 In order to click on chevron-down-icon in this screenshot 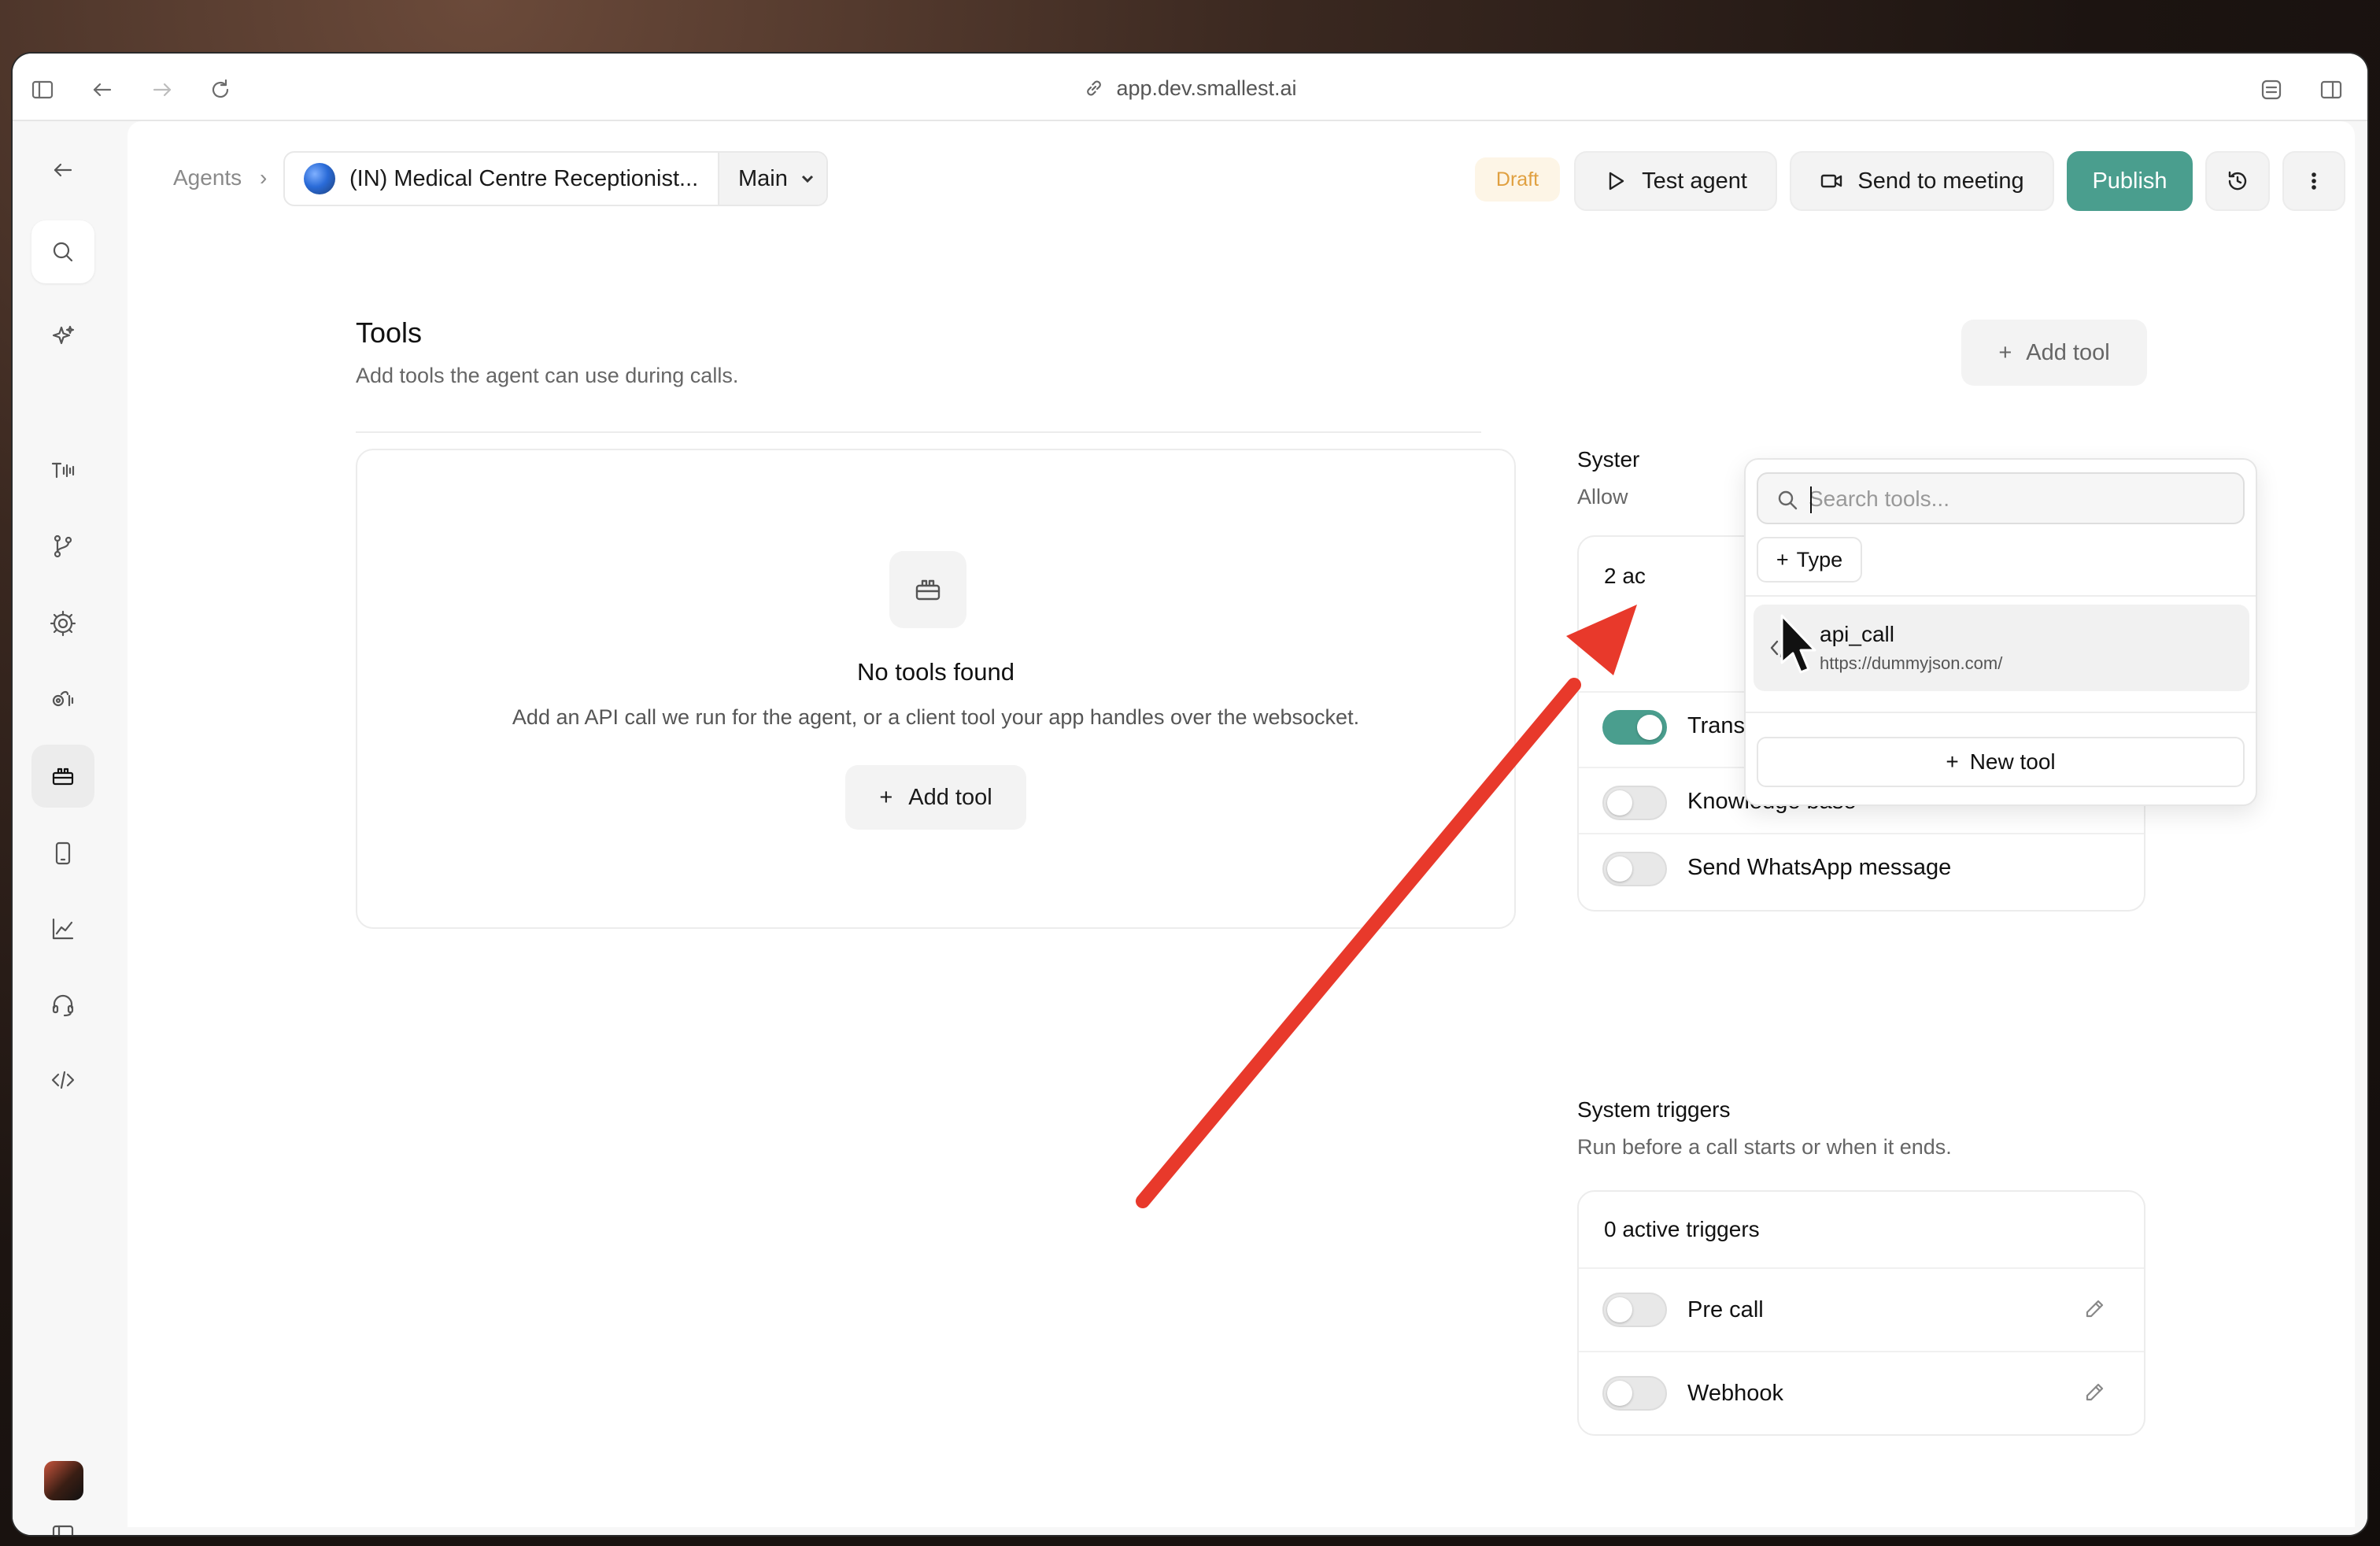, I will do `click(807, 179)`.